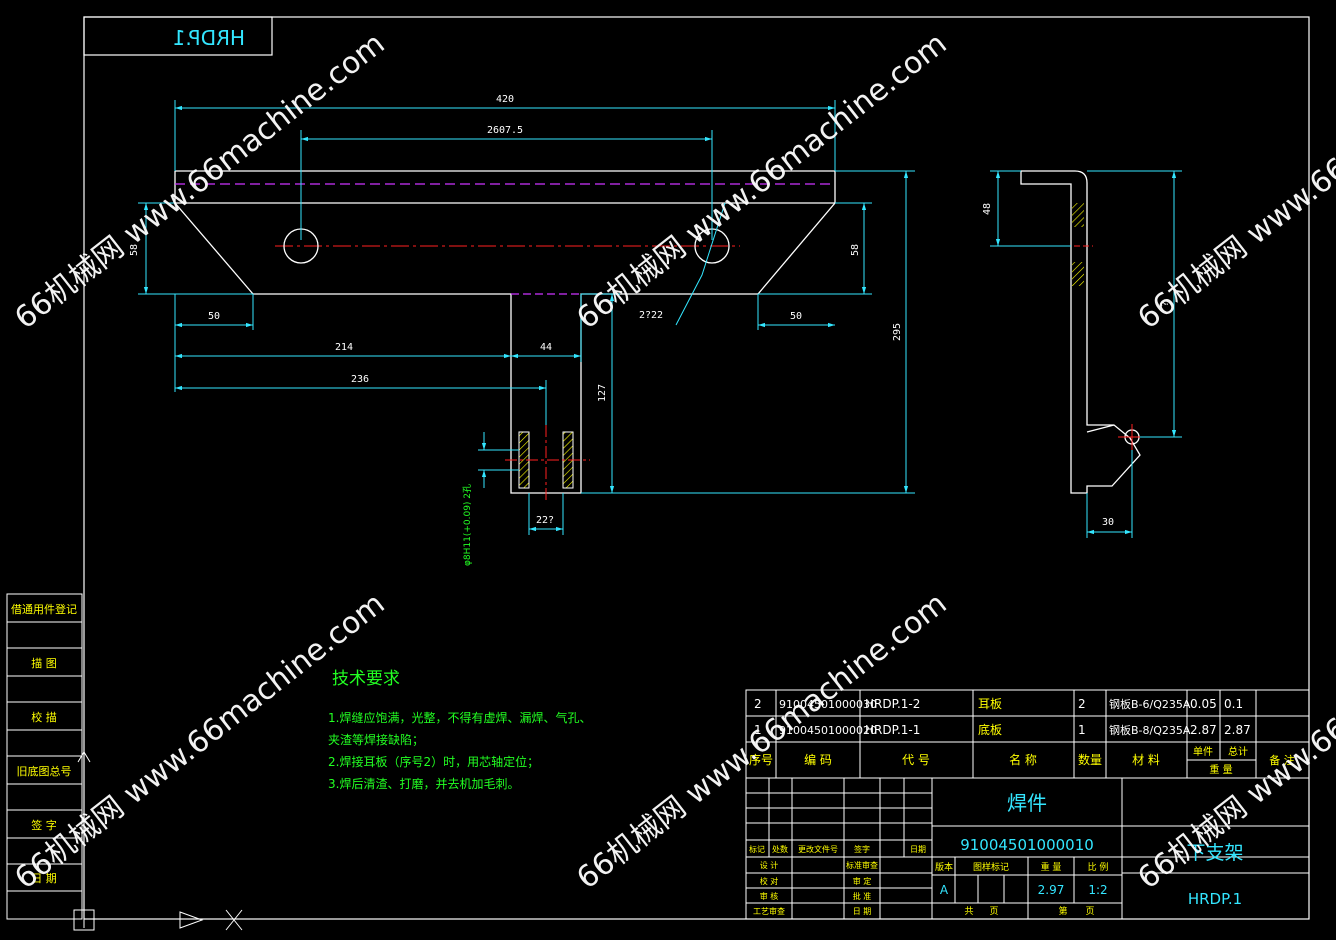  What do you see at coordinates (987, 209) in the screenshot?
I see `dim-48: 48` at bounding box center [987, 209].